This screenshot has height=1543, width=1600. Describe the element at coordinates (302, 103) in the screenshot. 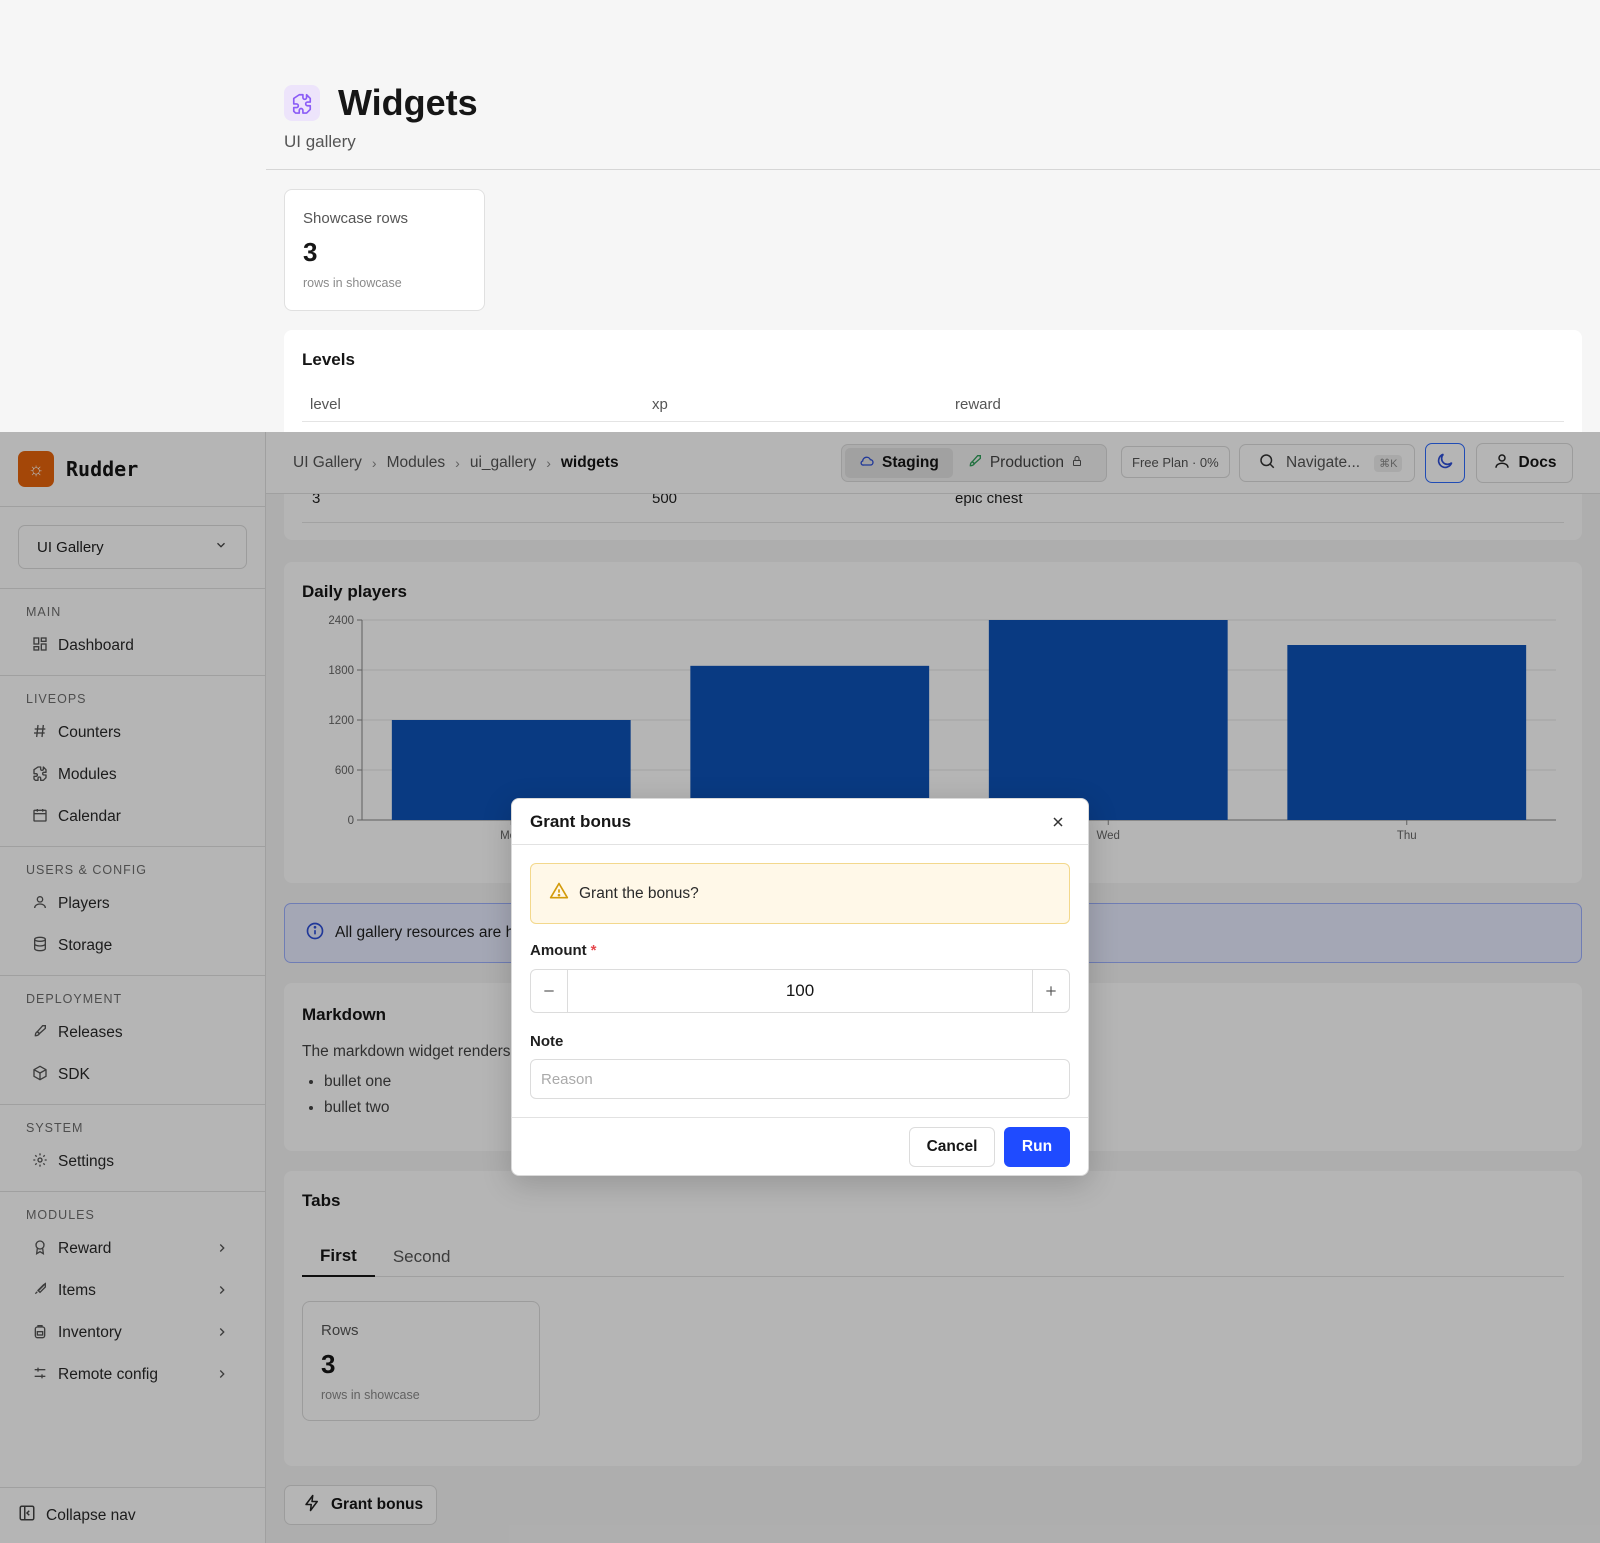

I see `puzzle-icon` at that location.